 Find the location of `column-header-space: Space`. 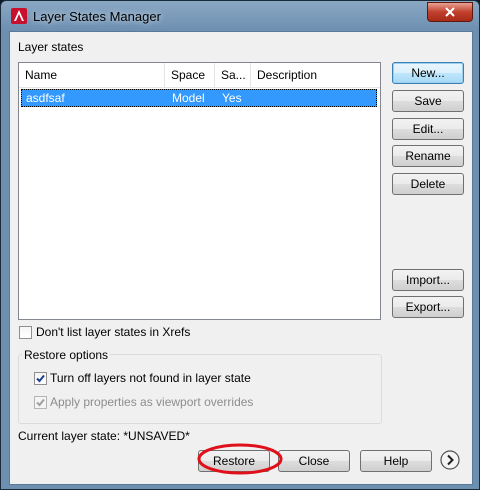

column-header-space: Space is located at coordinates (190, 75).